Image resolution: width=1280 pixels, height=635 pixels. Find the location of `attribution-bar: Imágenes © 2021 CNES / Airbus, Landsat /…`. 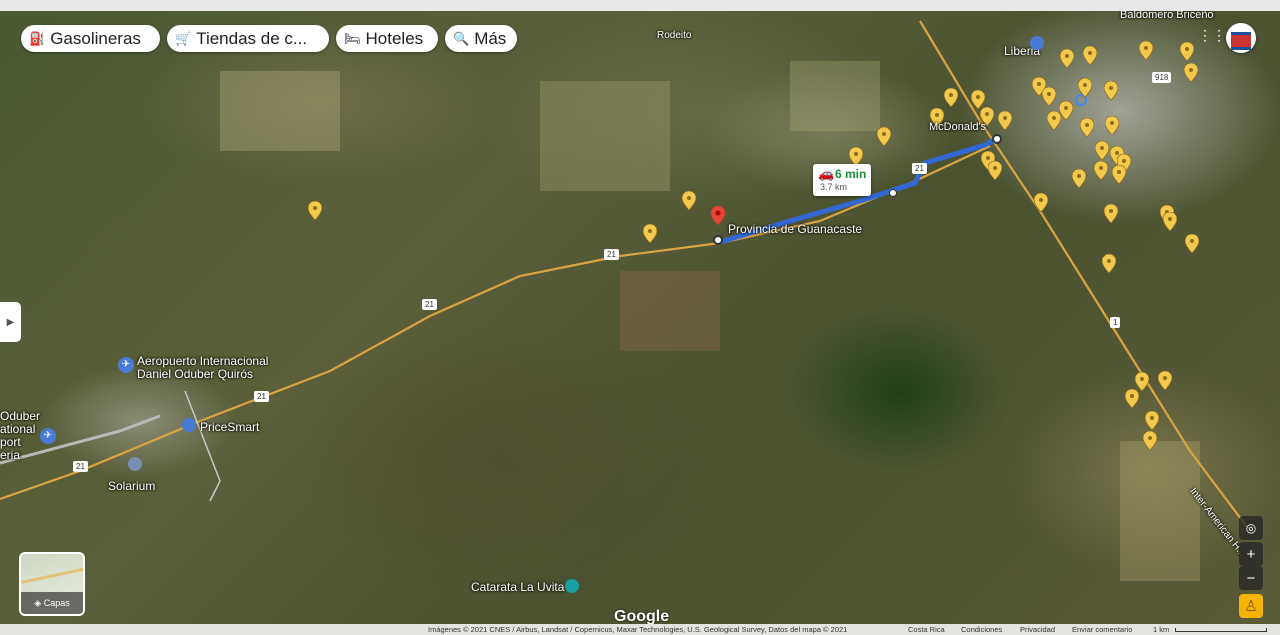

attribution-bar: Imágenes © 2021 CNES / Airbus, Landsat /… is located at coordinates (640, 629).